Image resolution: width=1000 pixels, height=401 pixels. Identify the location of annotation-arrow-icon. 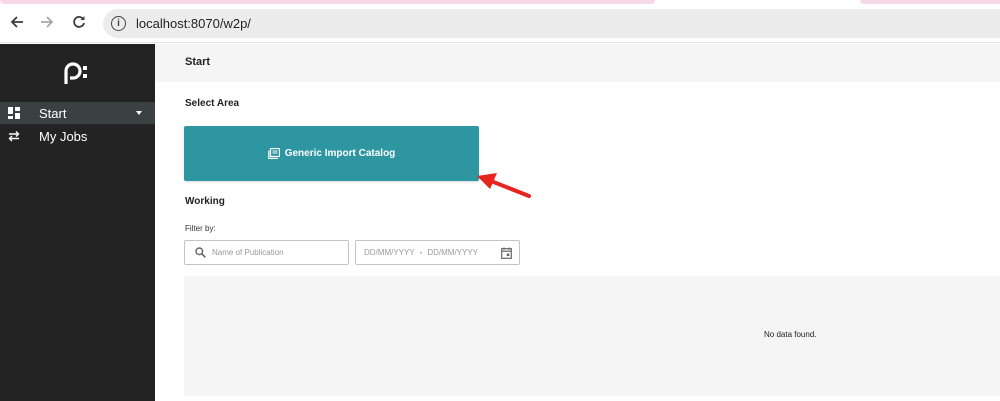
(504, 185).